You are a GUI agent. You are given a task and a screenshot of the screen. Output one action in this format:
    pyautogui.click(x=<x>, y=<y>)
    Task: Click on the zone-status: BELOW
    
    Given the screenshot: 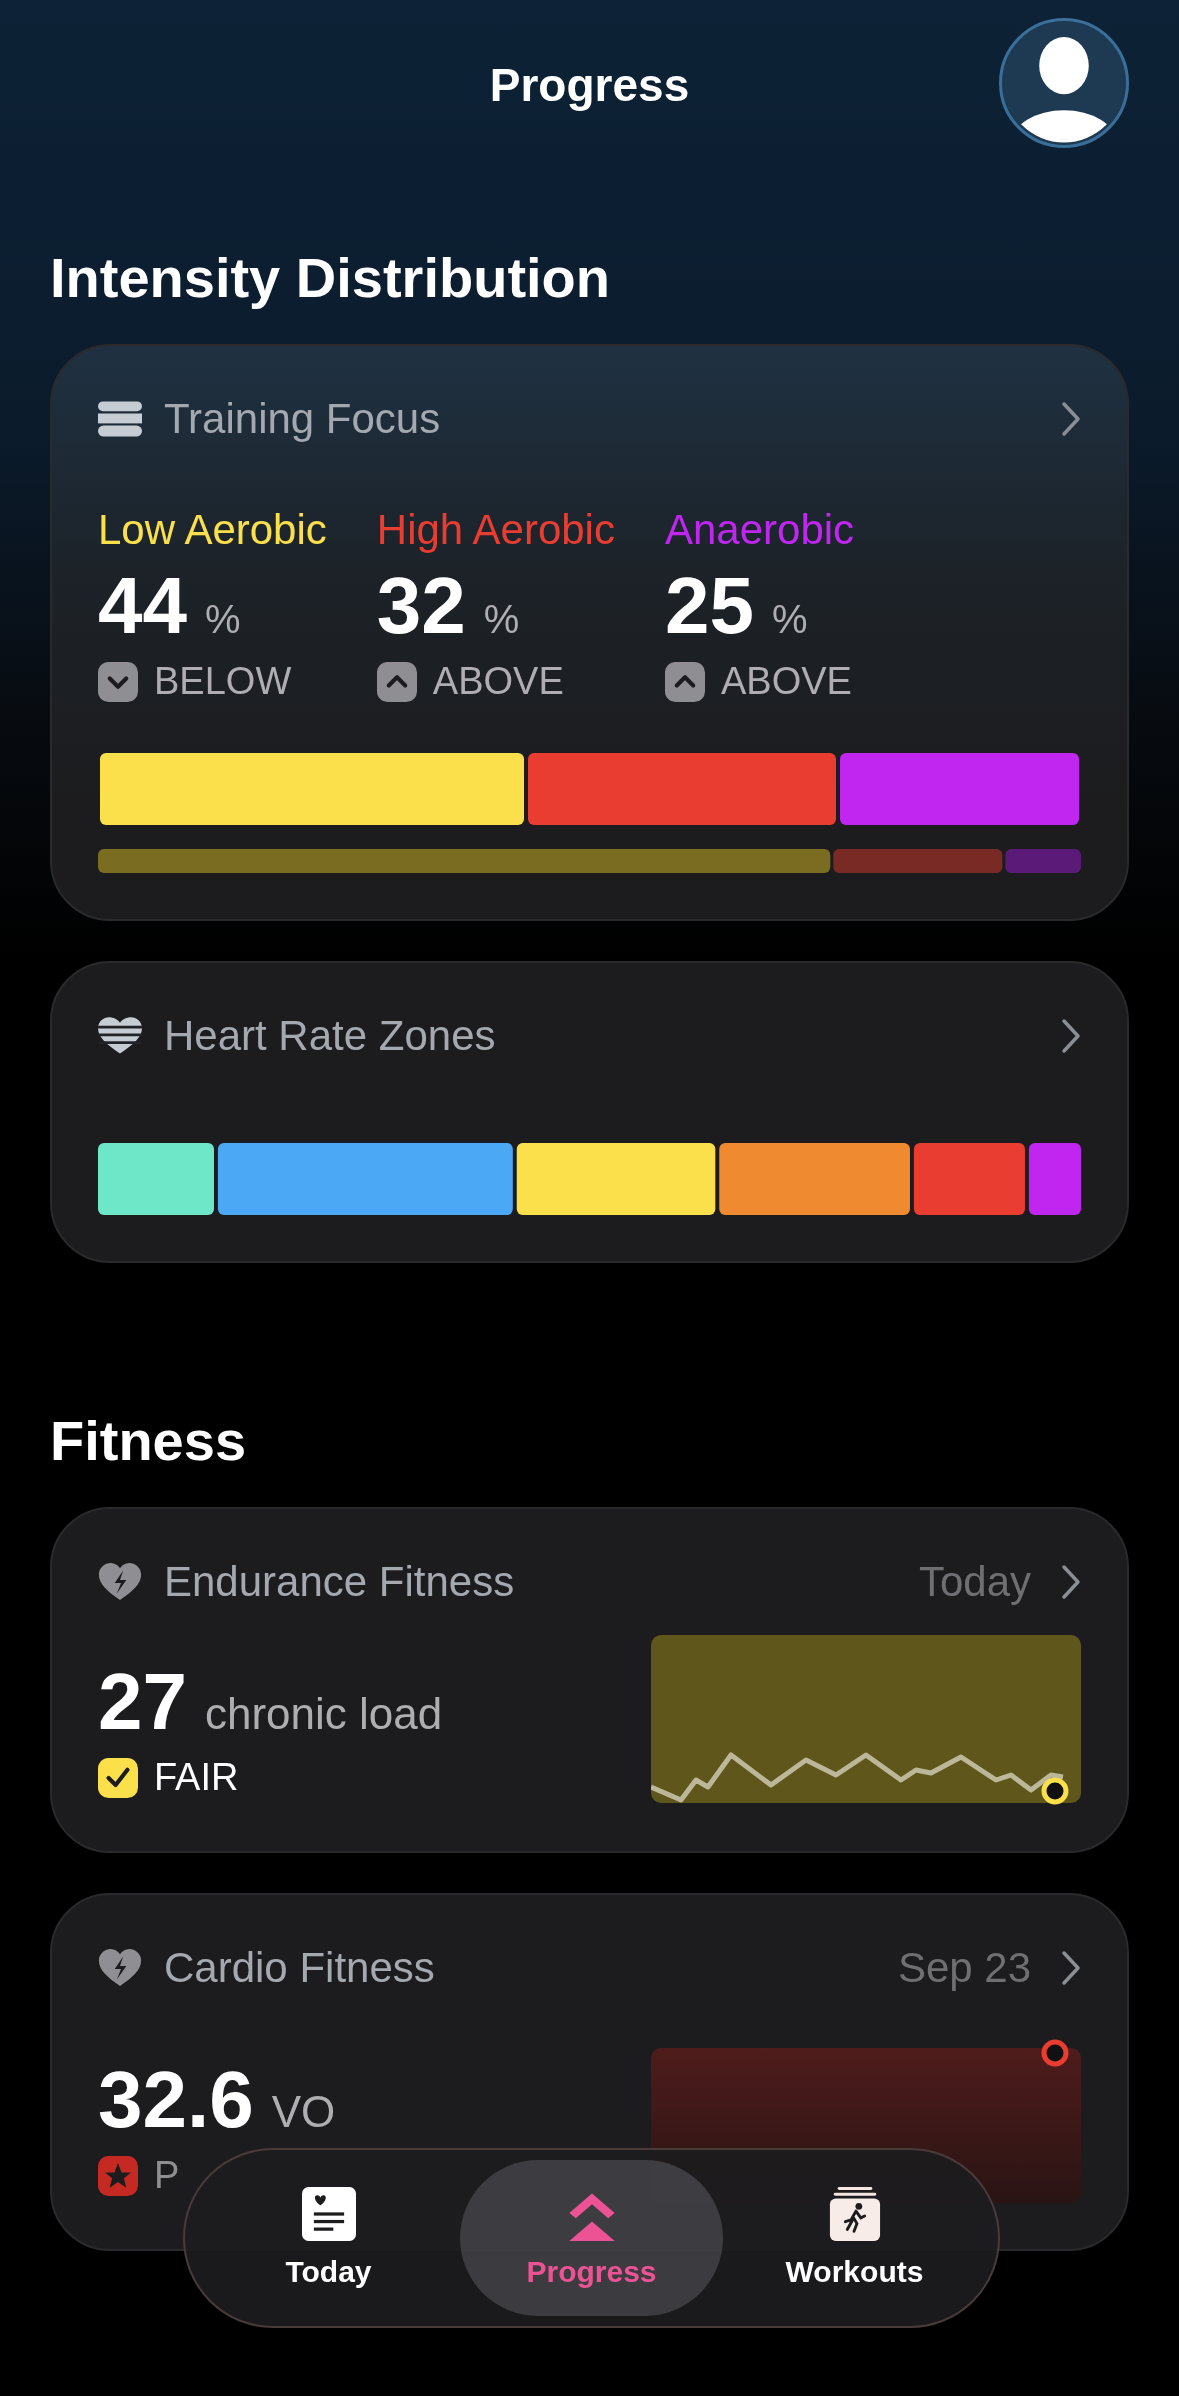 What is the action you would take?
    pyautogui.click(x=223, y=681)
    